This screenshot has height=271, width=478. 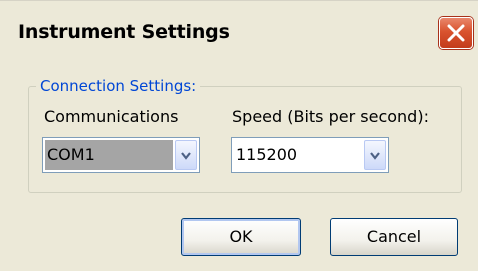 I want to click on speed-value: 115200, so click(x=267, y=154).